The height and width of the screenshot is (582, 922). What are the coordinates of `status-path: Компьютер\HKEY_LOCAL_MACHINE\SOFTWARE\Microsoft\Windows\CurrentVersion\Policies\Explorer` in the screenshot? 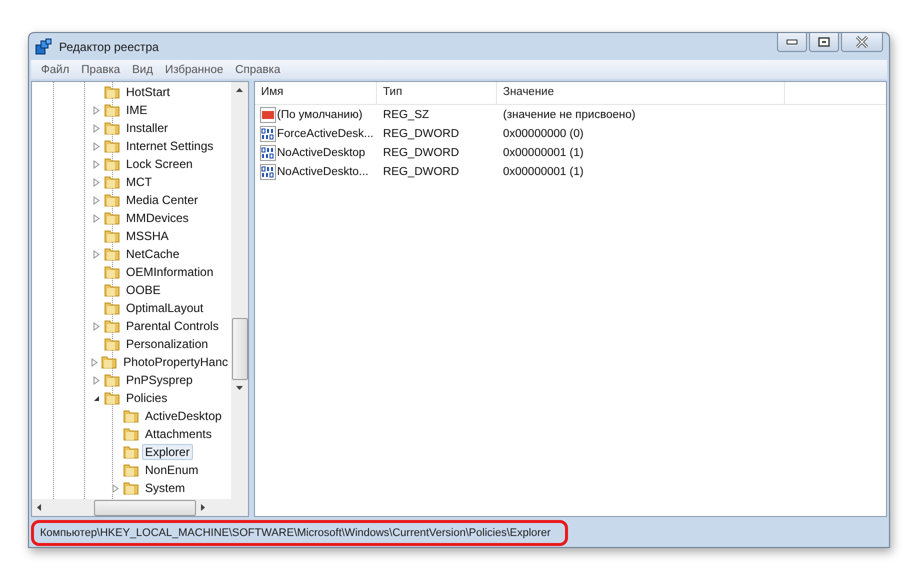 It's located at (299, 533).